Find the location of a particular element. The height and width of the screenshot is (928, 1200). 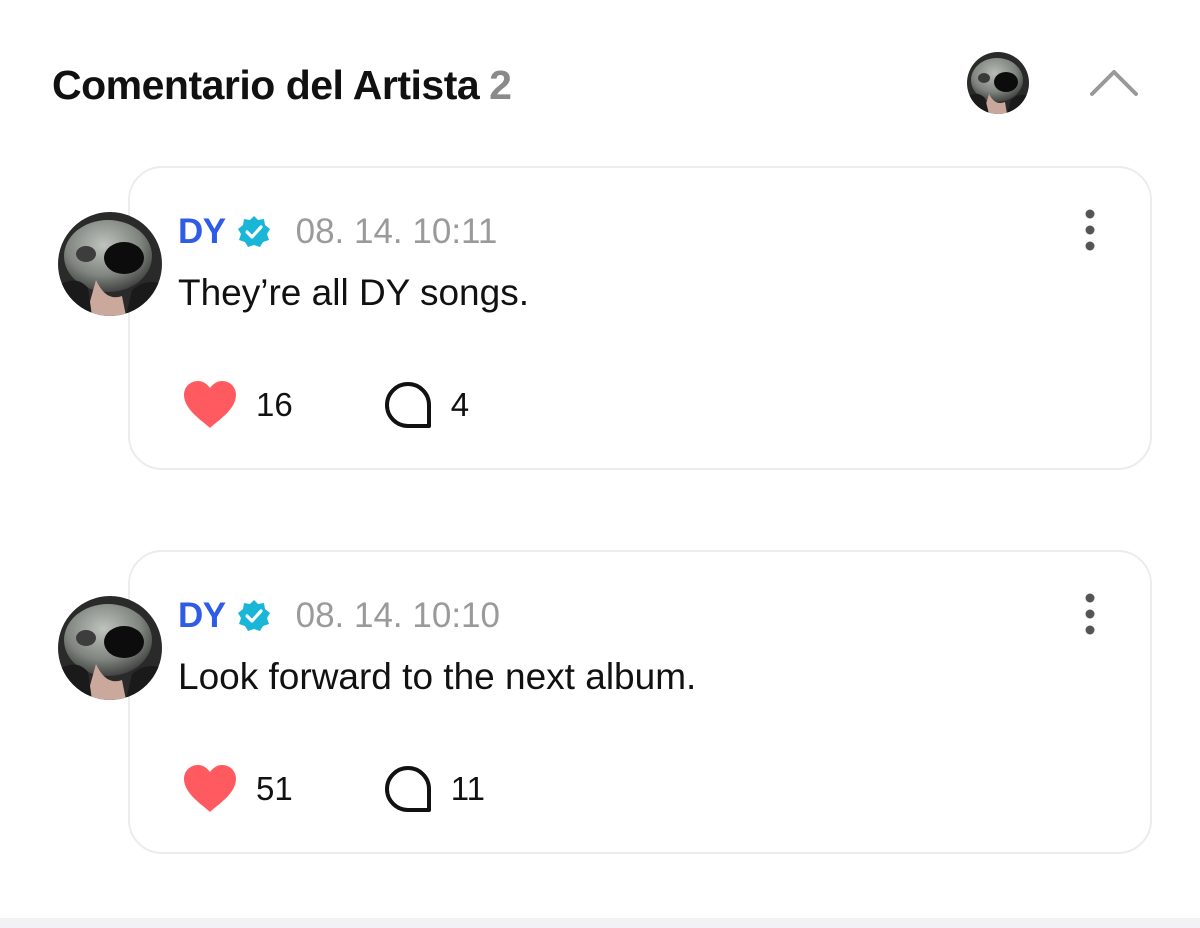

comment-text: Look forward to the next album. is located at coordinates (437, 676).